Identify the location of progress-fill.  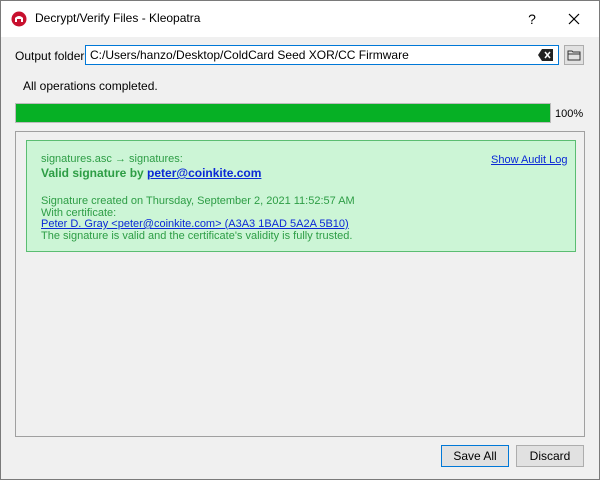
(283, 113).